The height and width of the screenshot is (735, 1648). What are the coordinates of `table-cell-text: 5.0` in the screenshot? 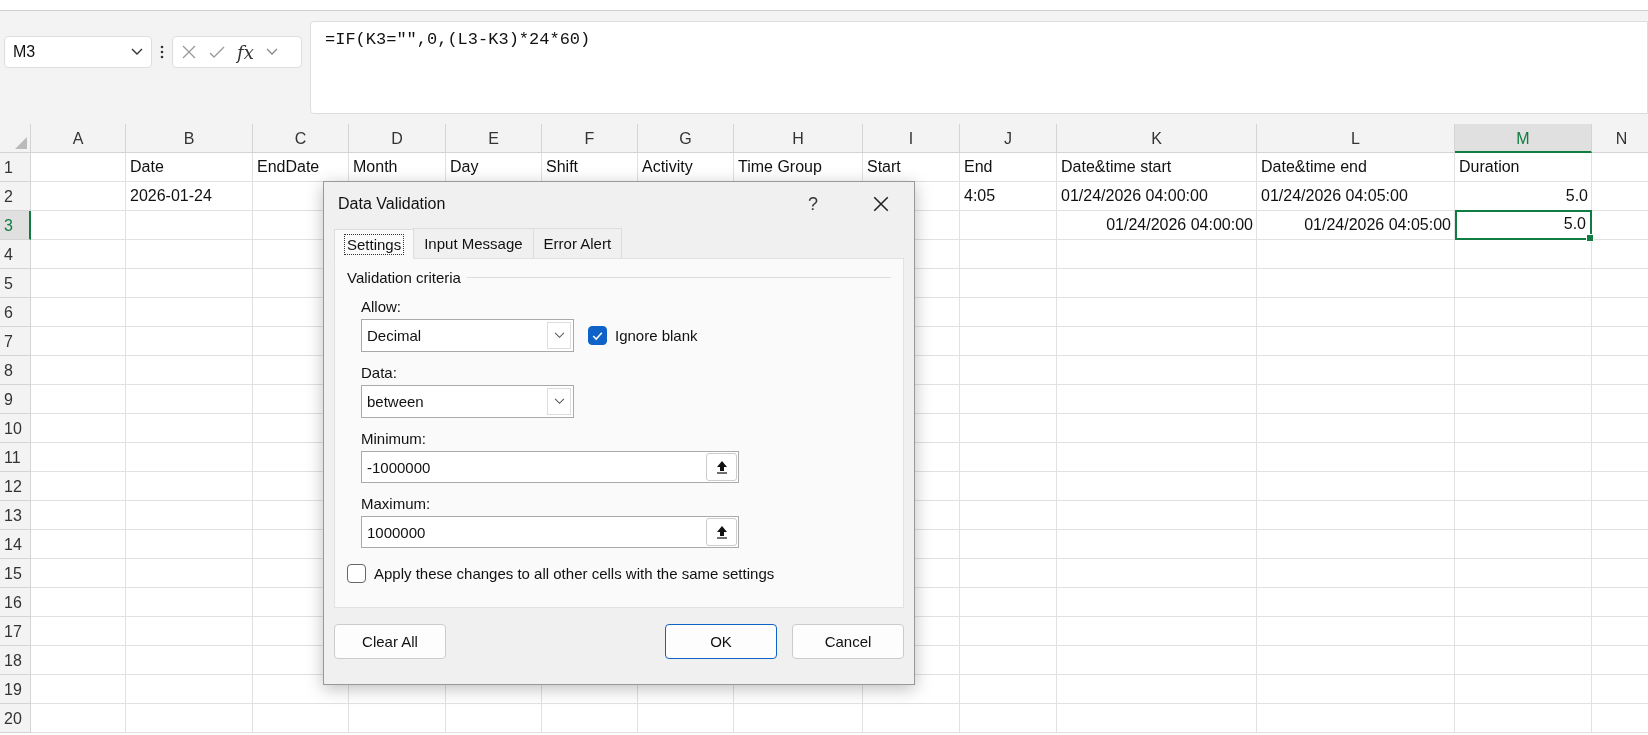 It's located at (1576, 196).